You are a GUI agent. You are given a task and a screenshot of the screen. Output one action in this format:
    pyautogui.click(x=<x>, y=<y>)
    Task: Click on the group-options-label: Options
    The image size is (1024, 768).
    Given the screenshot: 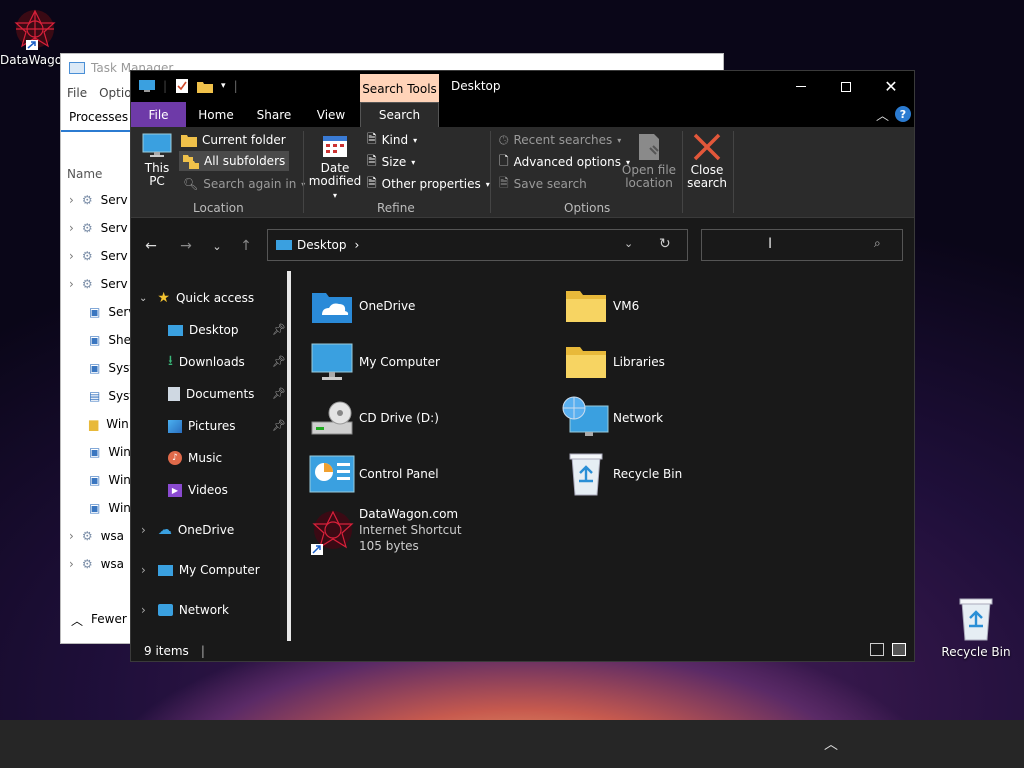 What is the action you would take?
    pyautogui.click(x=587, y=208)
    